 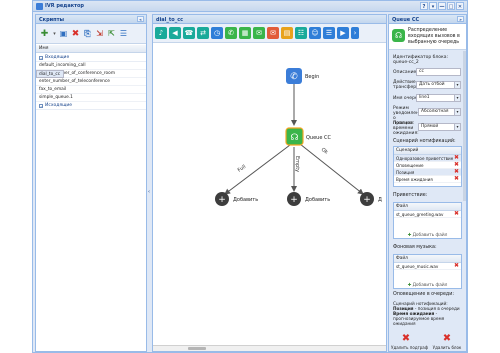 I want to click on action-select: Дать отбой ▾, so click(x=438, y=85).